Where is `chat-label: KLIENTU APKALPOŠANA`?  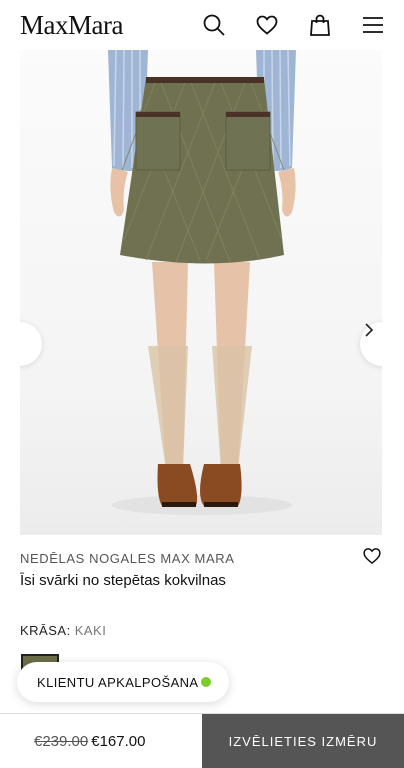 chat-label: KLIENTU APKALPOŠANA is located at coordinates (118, 682).